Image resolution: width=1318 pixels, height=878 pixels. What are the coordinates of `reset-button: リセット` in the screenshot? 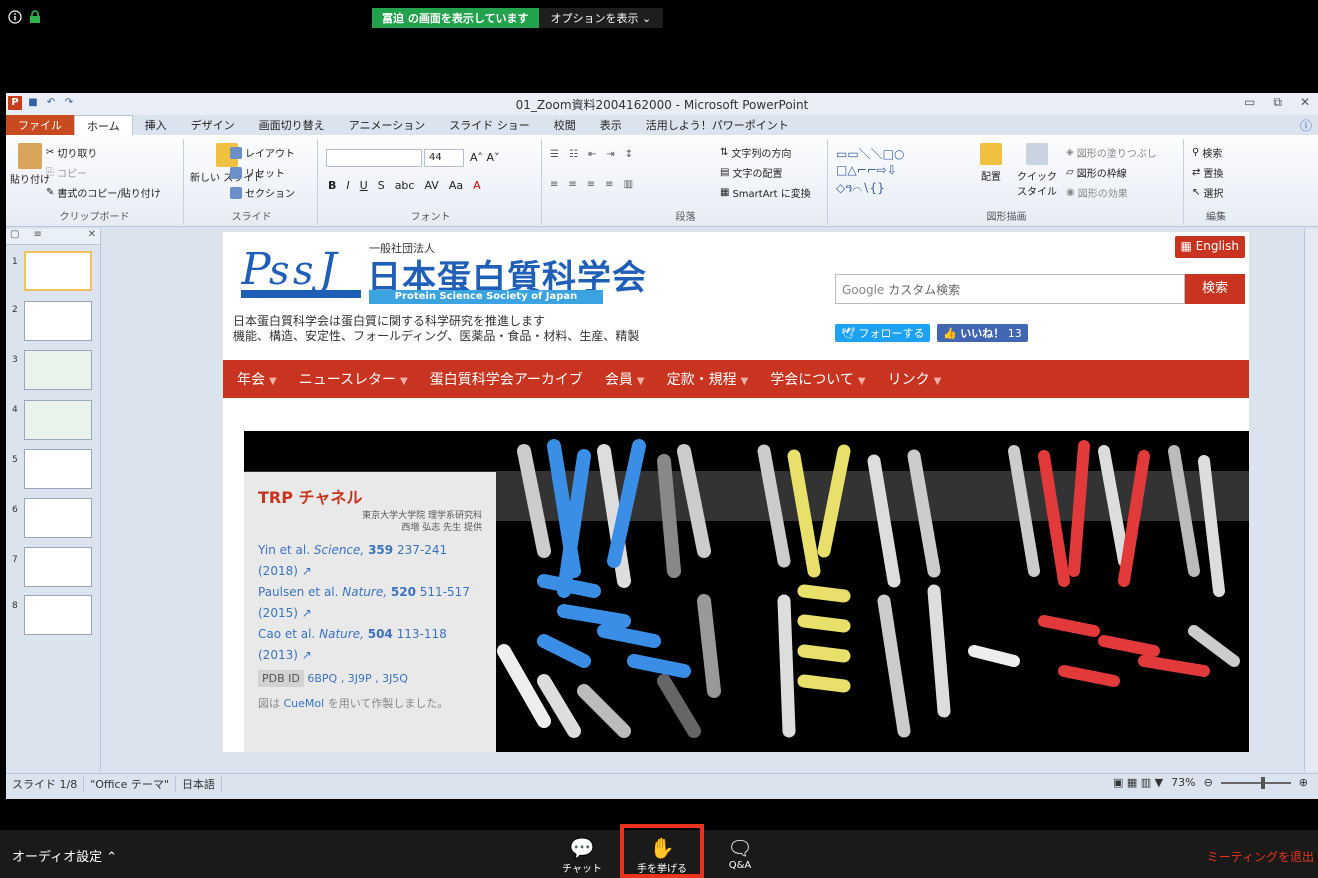 It's located at (257, 172).